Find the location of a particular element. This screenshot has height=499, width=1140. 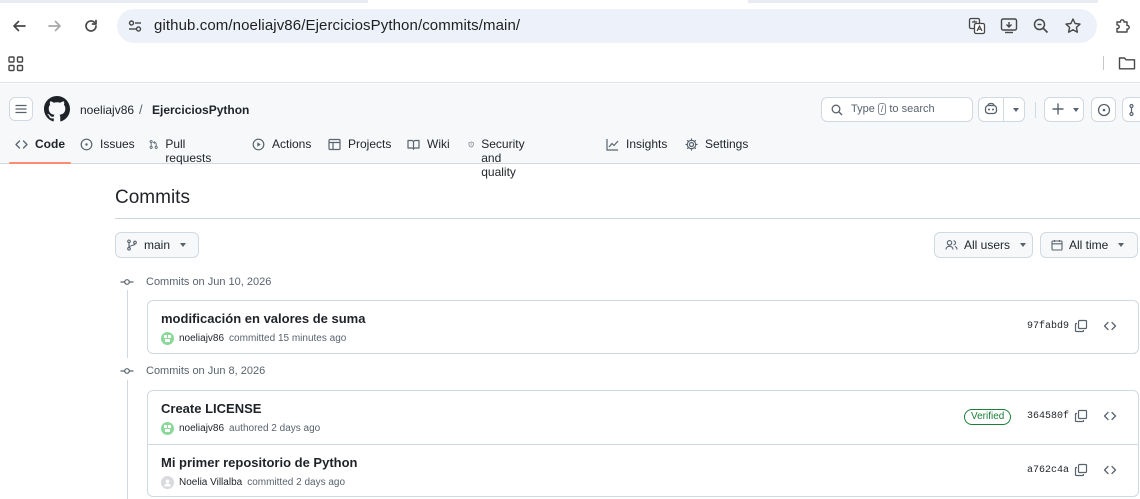

tab-label: Wiki is located at coordinates (438, 144).